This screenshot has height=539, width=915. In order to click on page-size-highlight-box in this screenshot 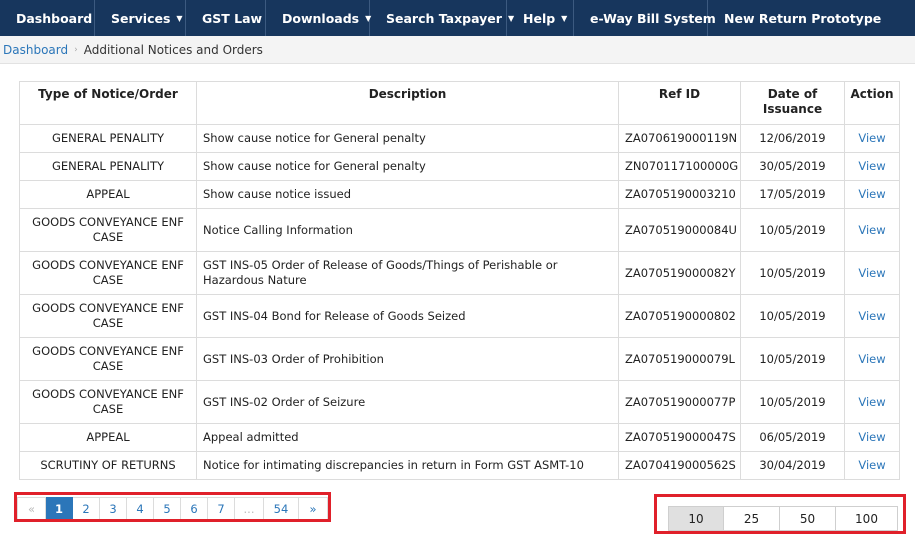, I will do `click(780, 514)`.